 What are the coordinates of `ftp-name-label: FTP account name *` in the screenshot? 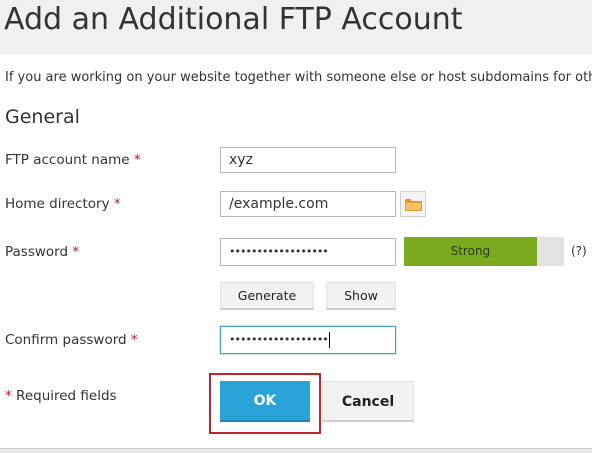 It's located at (73, 160).